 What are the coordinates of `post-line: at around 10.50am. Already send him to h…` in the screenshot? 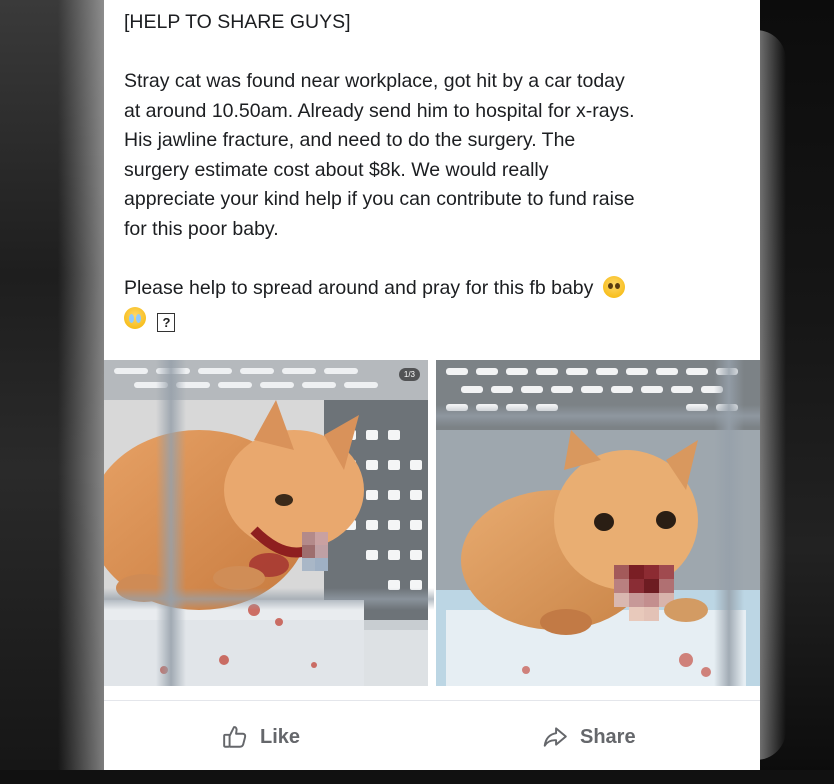 It's located at (379, 110).